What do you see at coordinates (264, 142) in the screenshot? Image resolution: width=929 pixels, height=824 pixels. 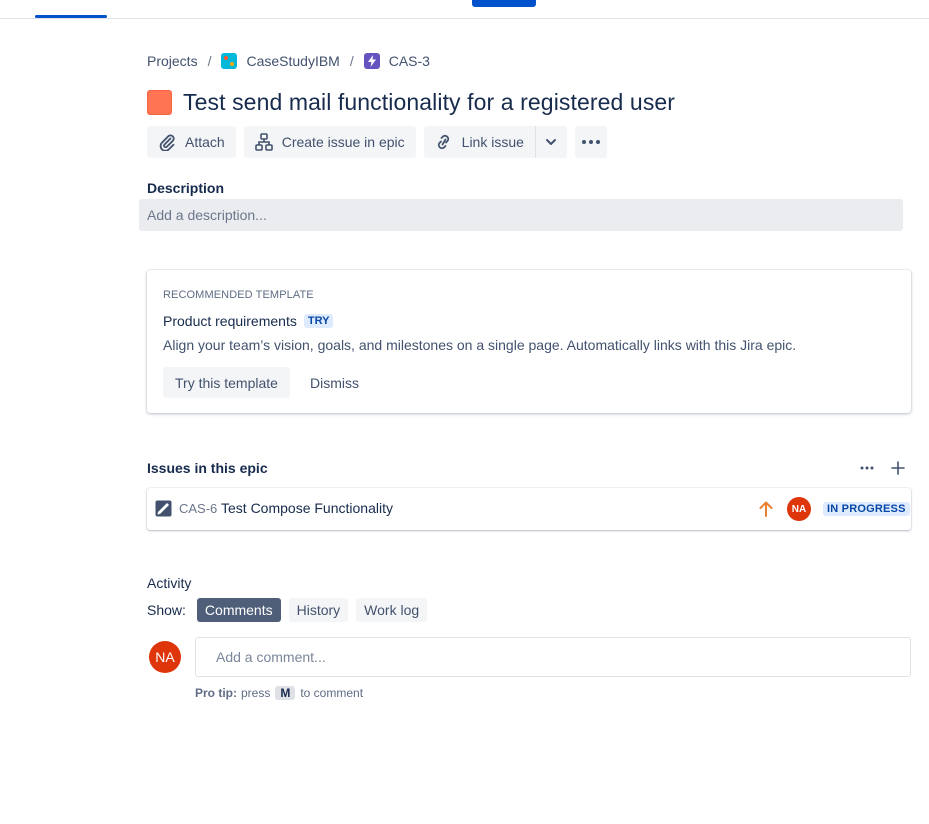 I see `hierarchy-icon` at bounding box center [264, 142].